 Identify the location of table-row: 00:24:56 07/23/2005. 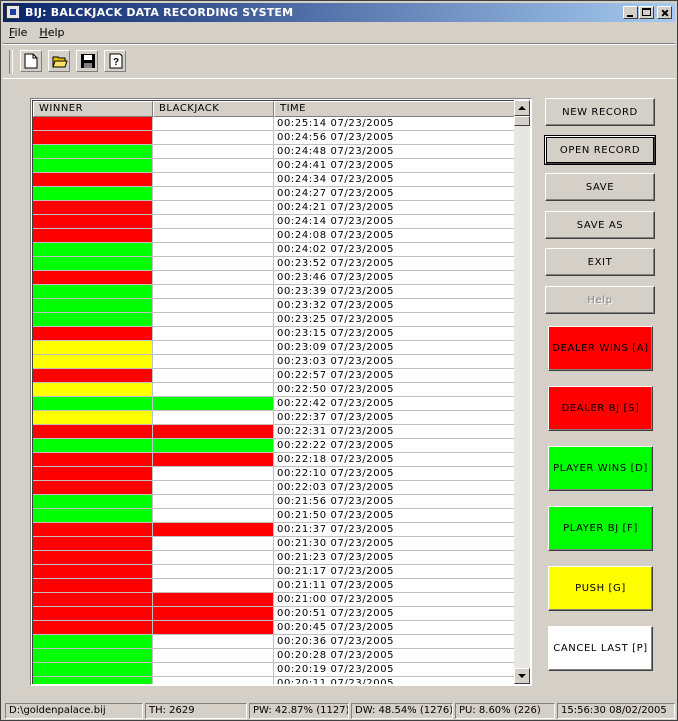
(274, 138).